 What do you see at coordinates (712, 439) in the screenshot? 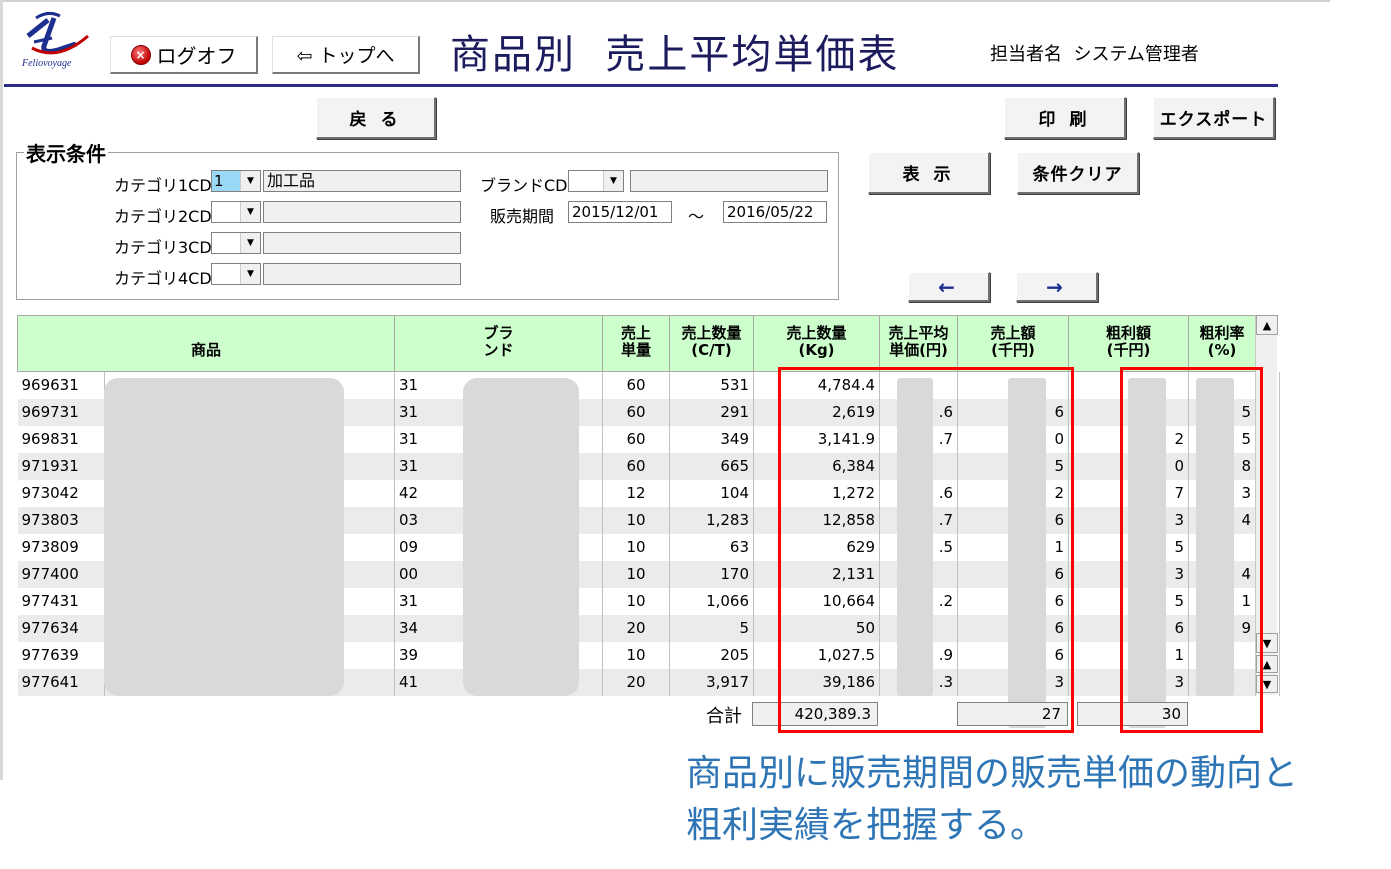
I see `cell-ct: 349` at bounding box center [712, 439].